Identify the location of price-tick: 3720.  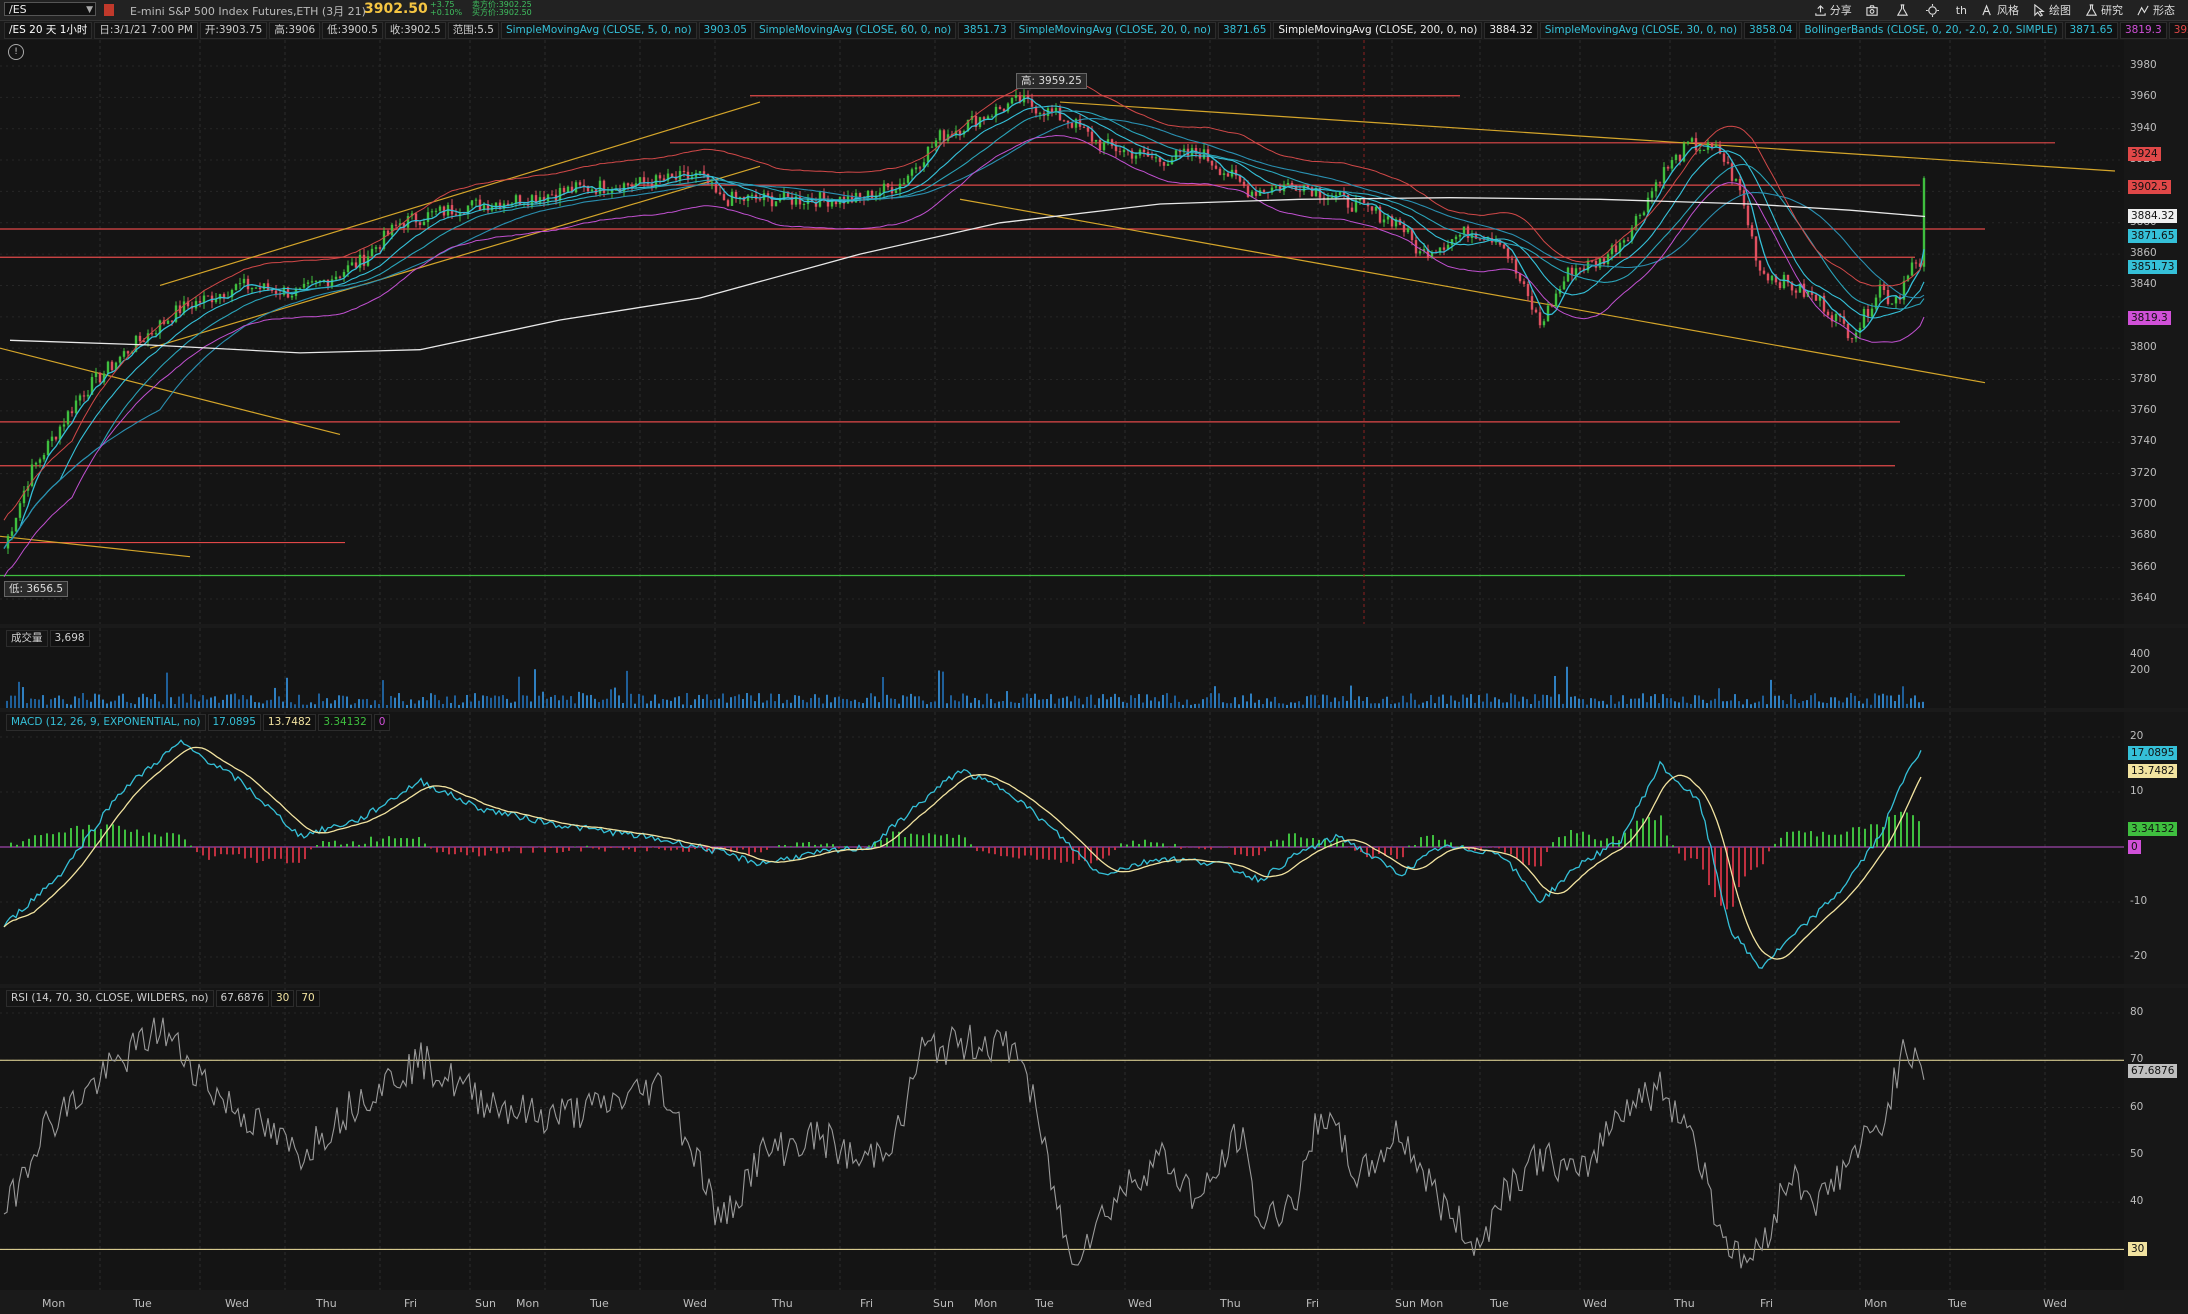
(2143, 472).